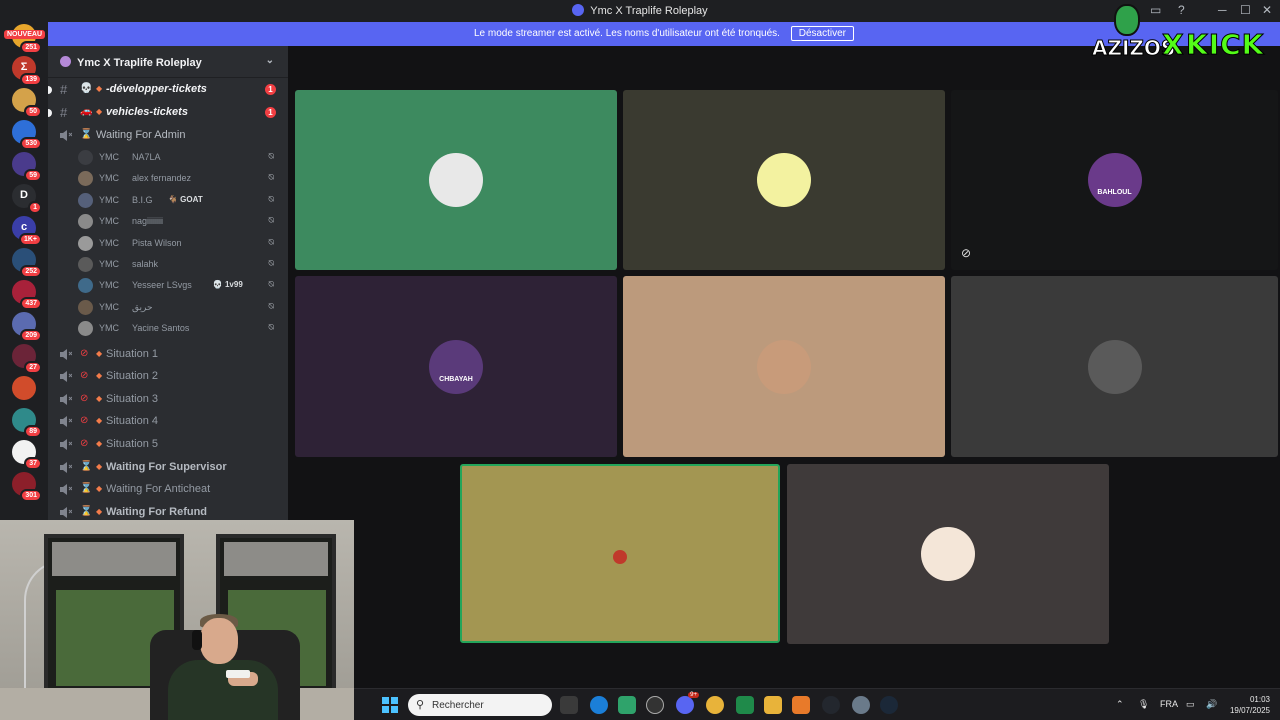  I want to click on webcam-head, so click(219, 641).